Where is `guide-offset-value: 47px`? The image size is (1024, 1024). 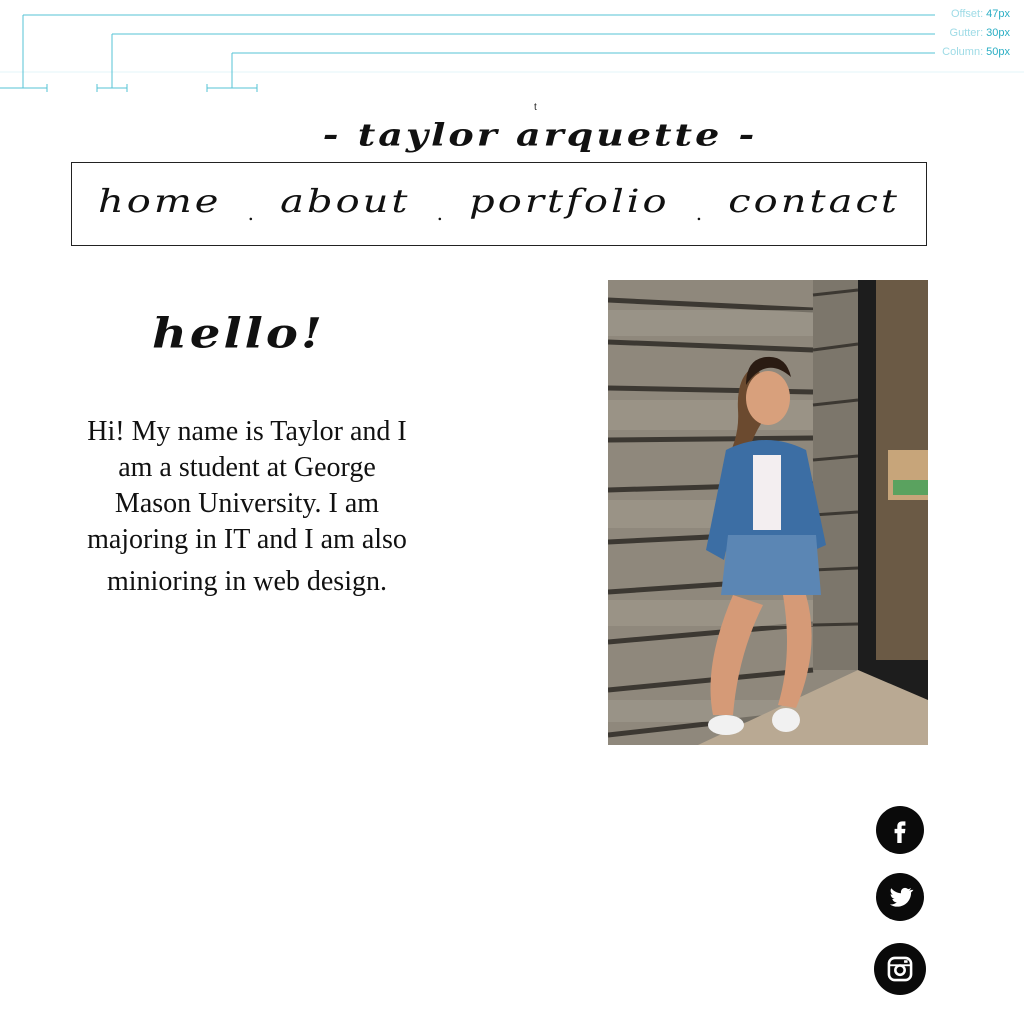 guide-offset-value: 47px is located at coordinates (998, 14).